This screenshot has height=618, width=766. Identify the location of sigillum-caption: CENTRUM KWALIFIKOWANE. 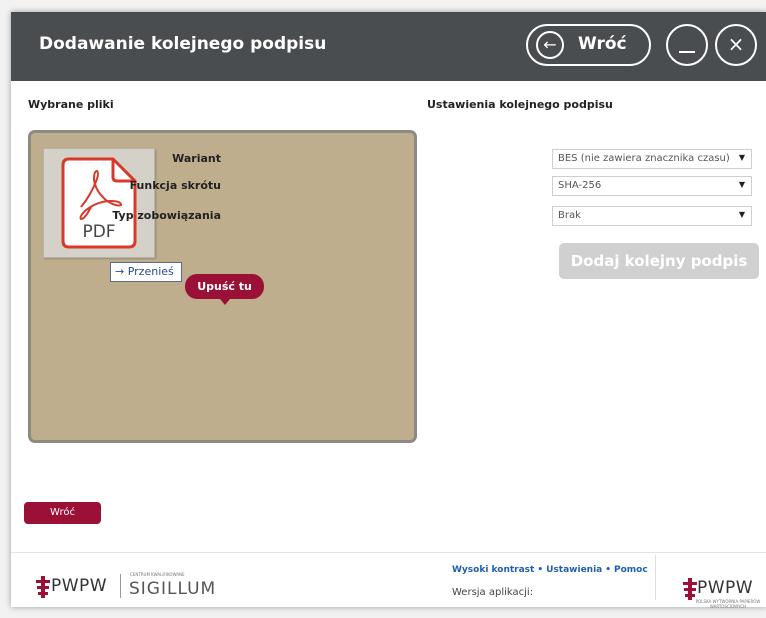
(157, 574).